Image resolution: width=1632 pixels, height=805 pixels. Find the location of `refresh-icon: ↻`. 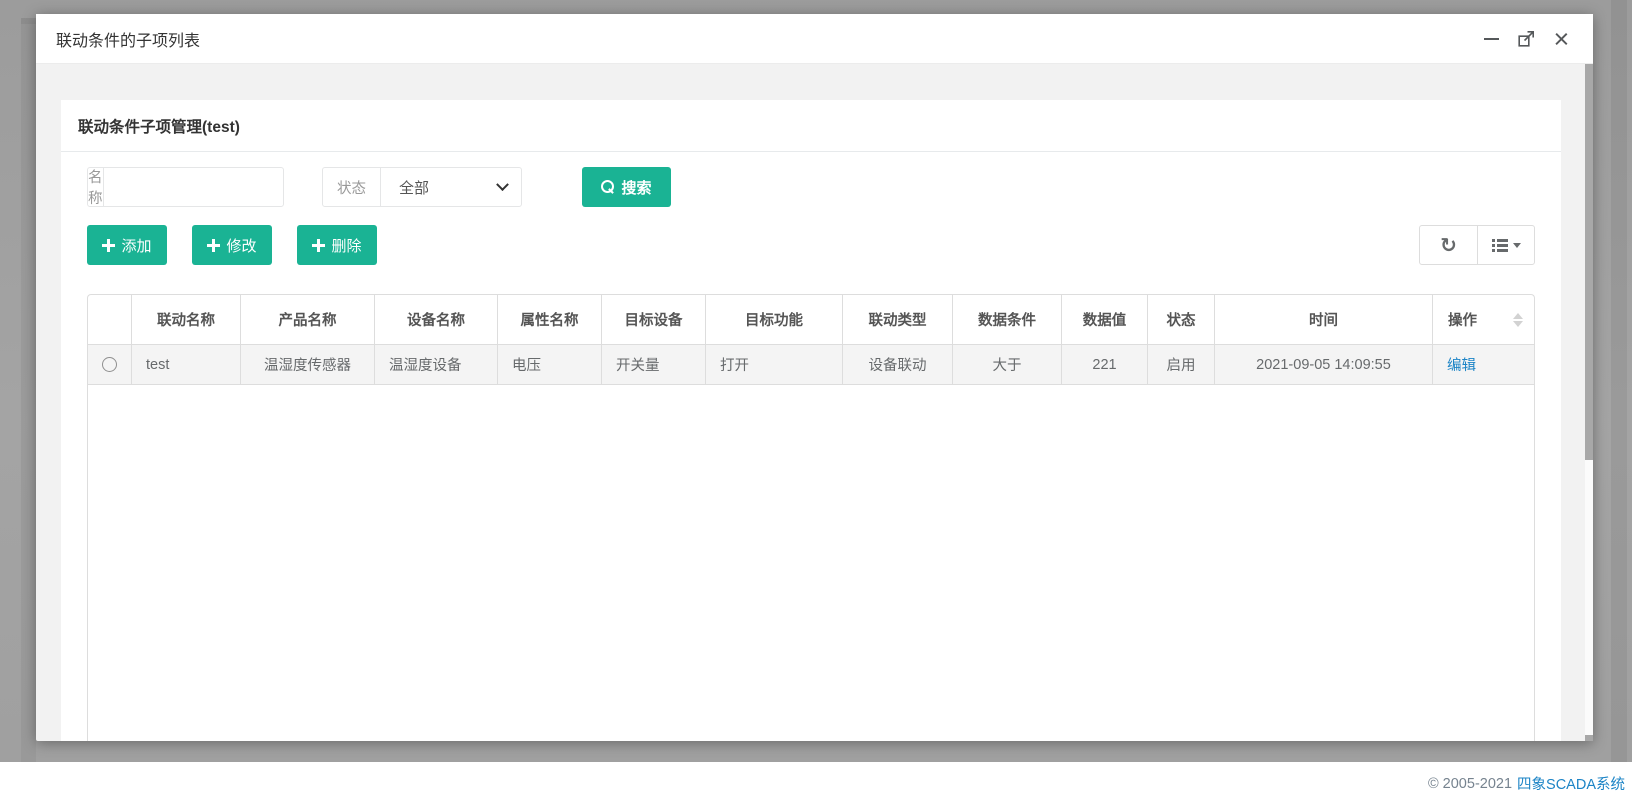

refresh-icon: ↻ is located at coordinates (1448, 245).